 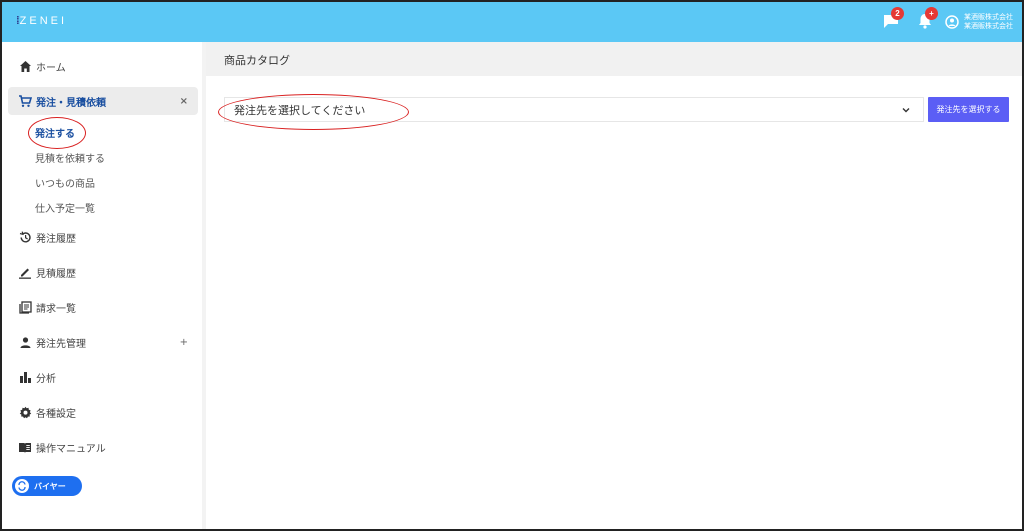 I want to click on document-list-icon, so click(x=25, y=307).